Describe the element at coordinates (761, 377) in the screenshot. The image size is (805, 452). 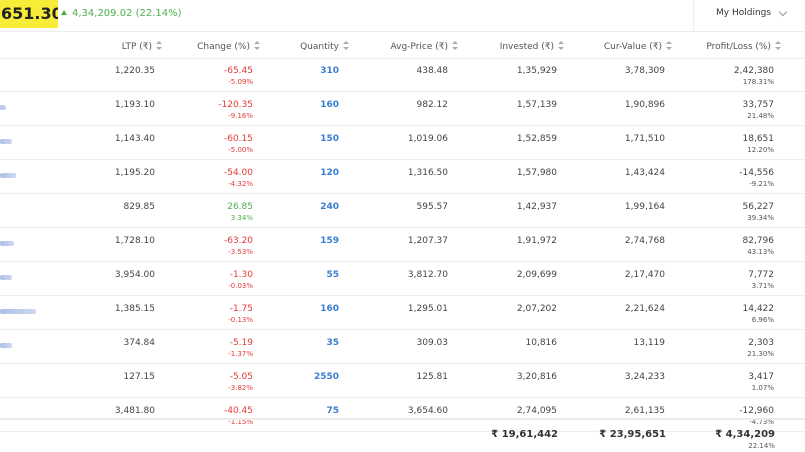
I see `cell-pl: 3,417` at that location.